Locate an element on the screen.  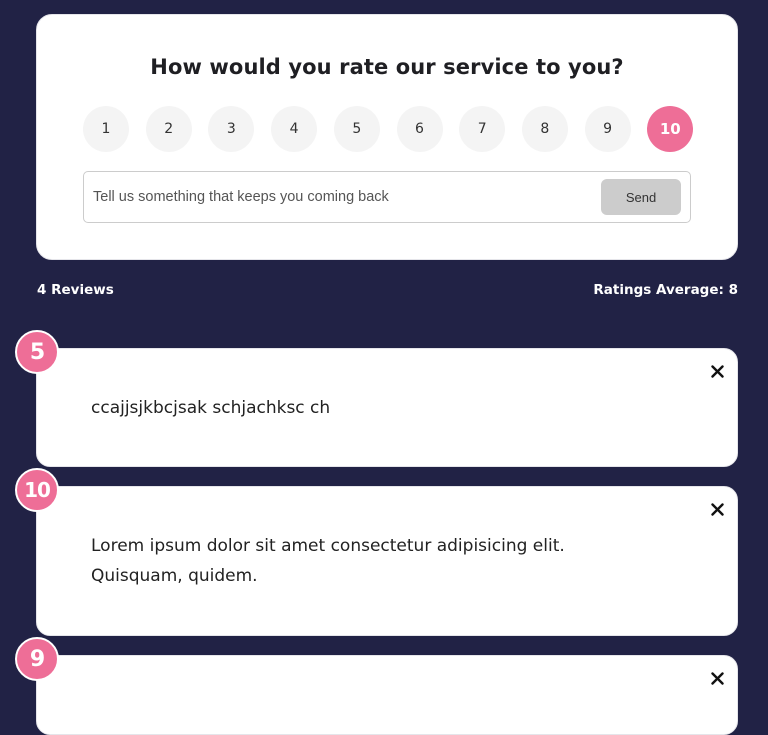
review-text: ccajjsjkbcjsak schjachksc ch is located at coordinates (211, 408).